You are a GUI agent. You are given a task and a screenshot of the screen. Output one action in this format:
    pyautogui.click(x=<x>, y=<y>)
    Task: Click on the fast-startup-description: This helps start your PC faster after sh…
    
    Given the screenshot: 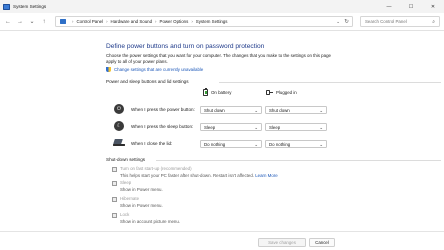 What is the action you would take?
    pyautogui.click(x=199, y=175)
    